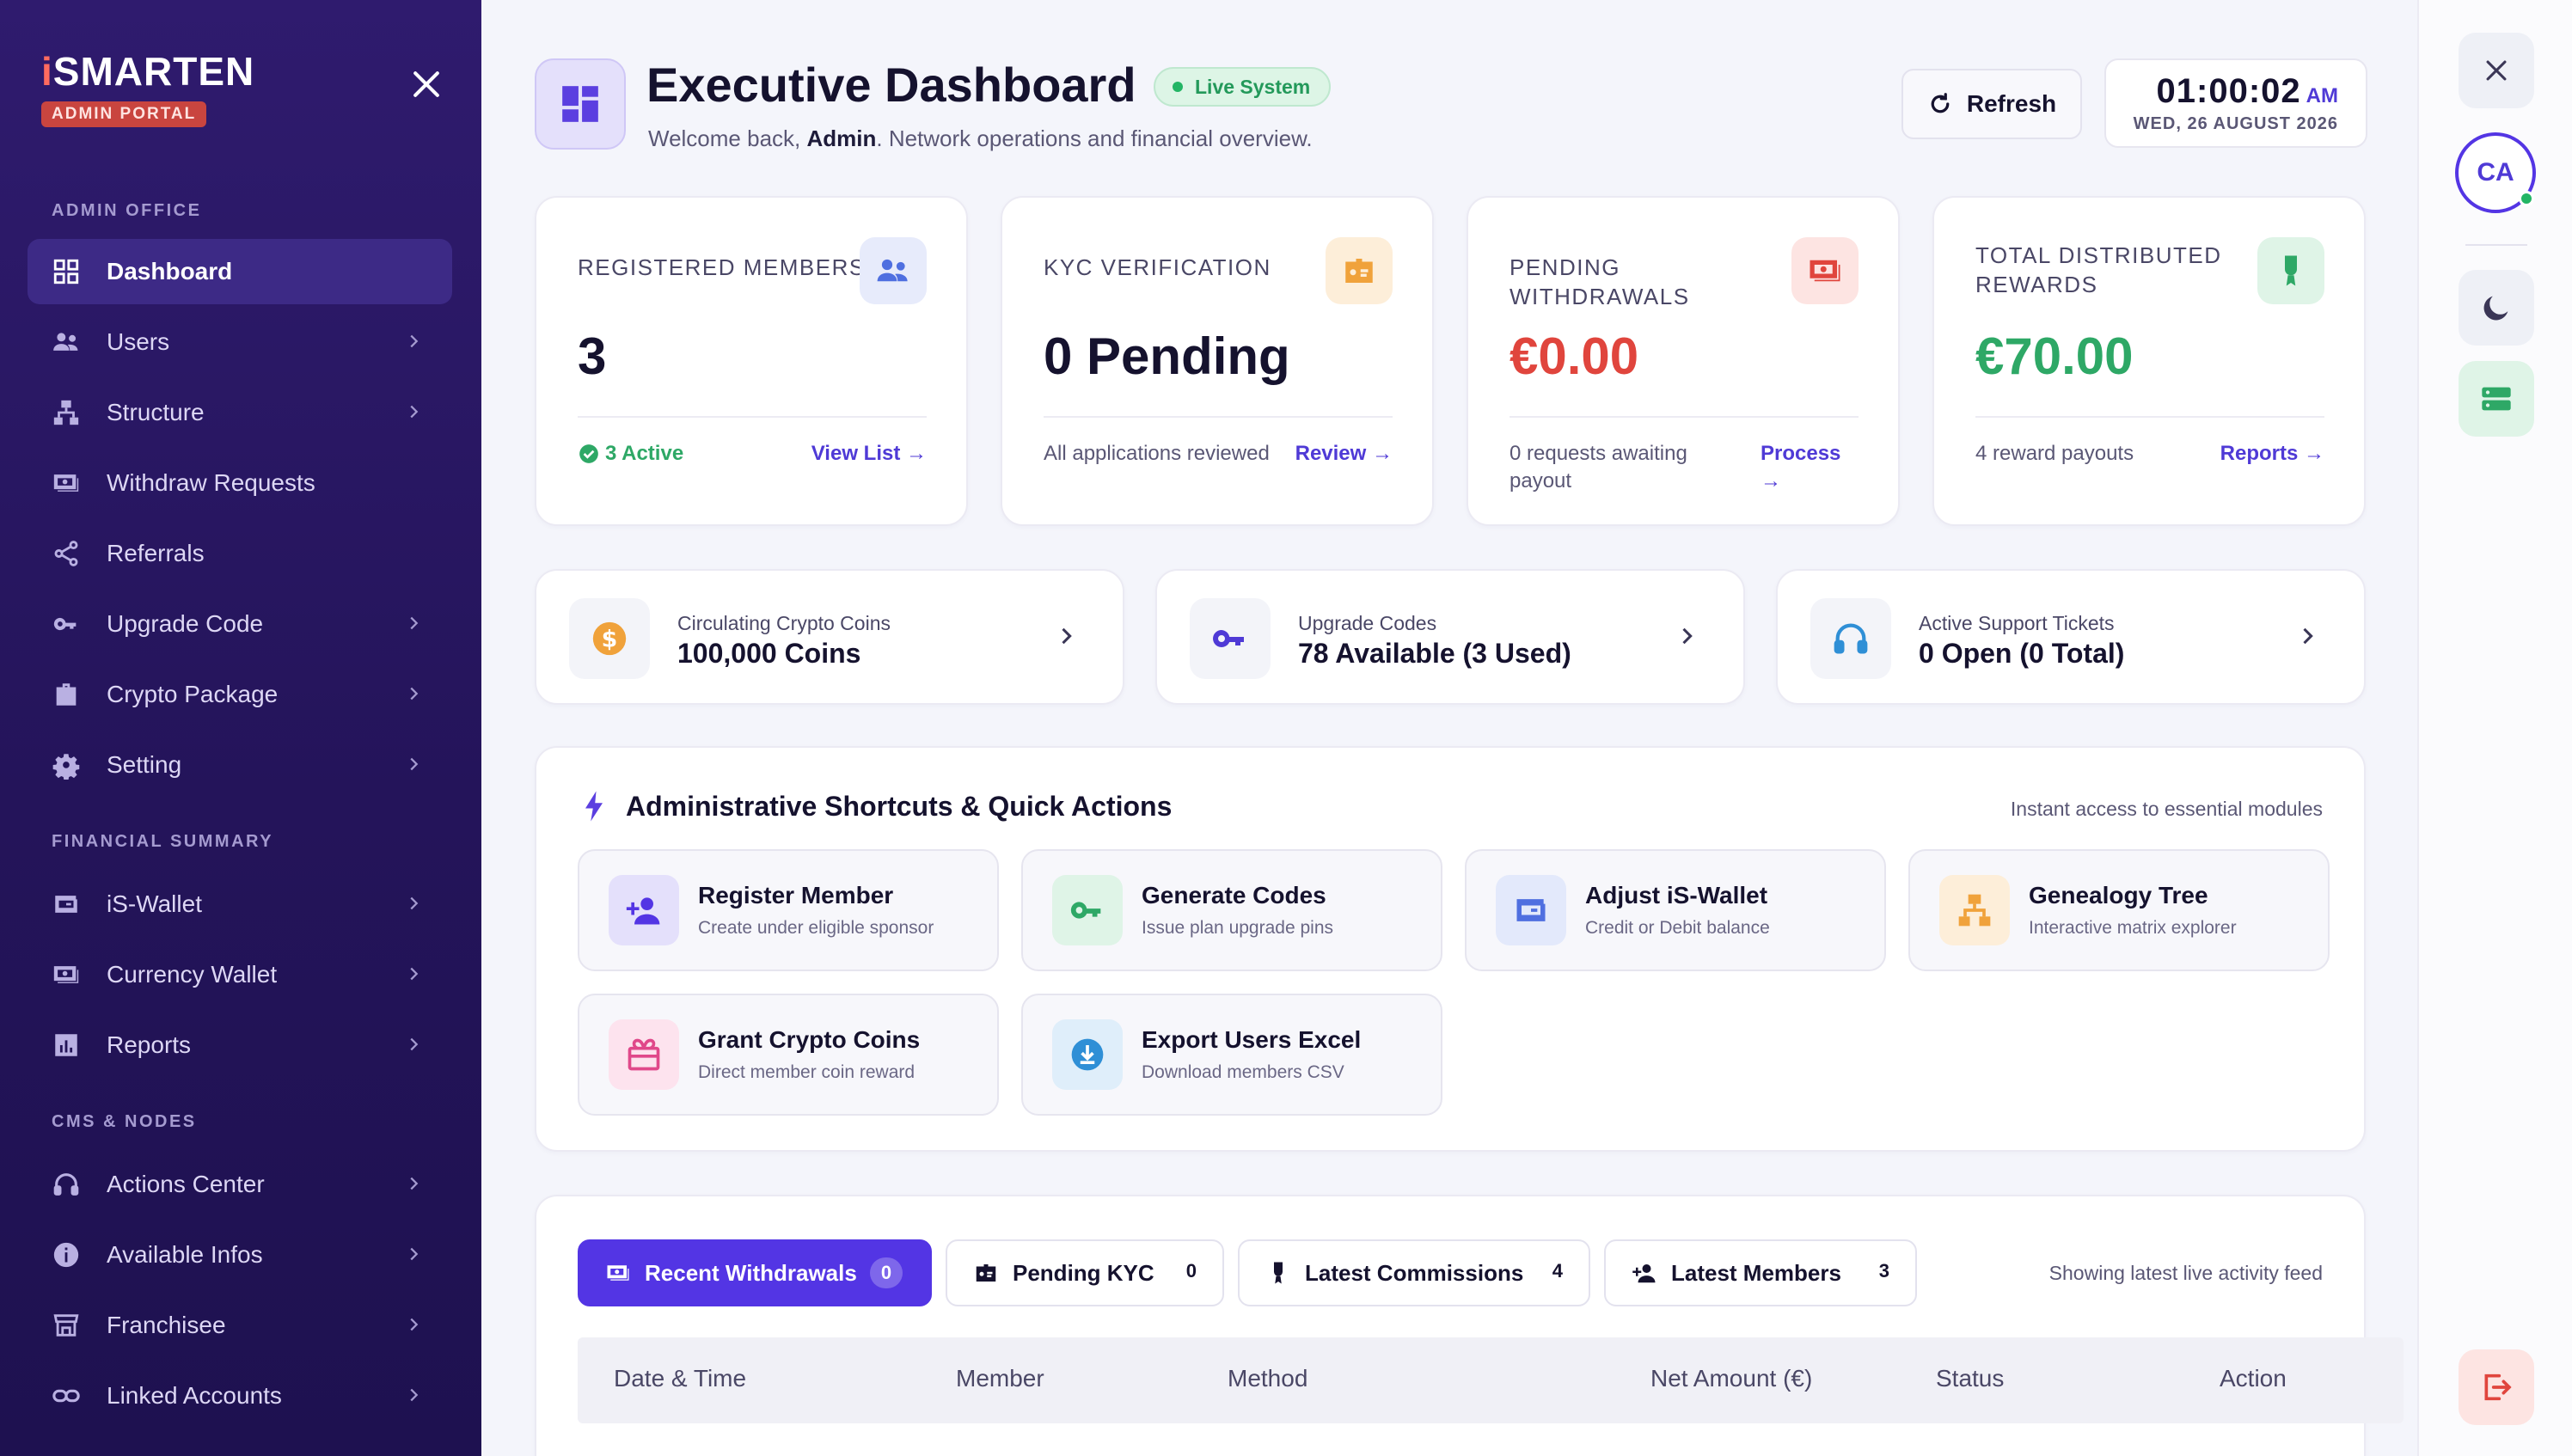 The image size is (2572, 1456). Describe the element at coordinates (588, 454) in the screenshot. I see `check-circle-icon` at that location.